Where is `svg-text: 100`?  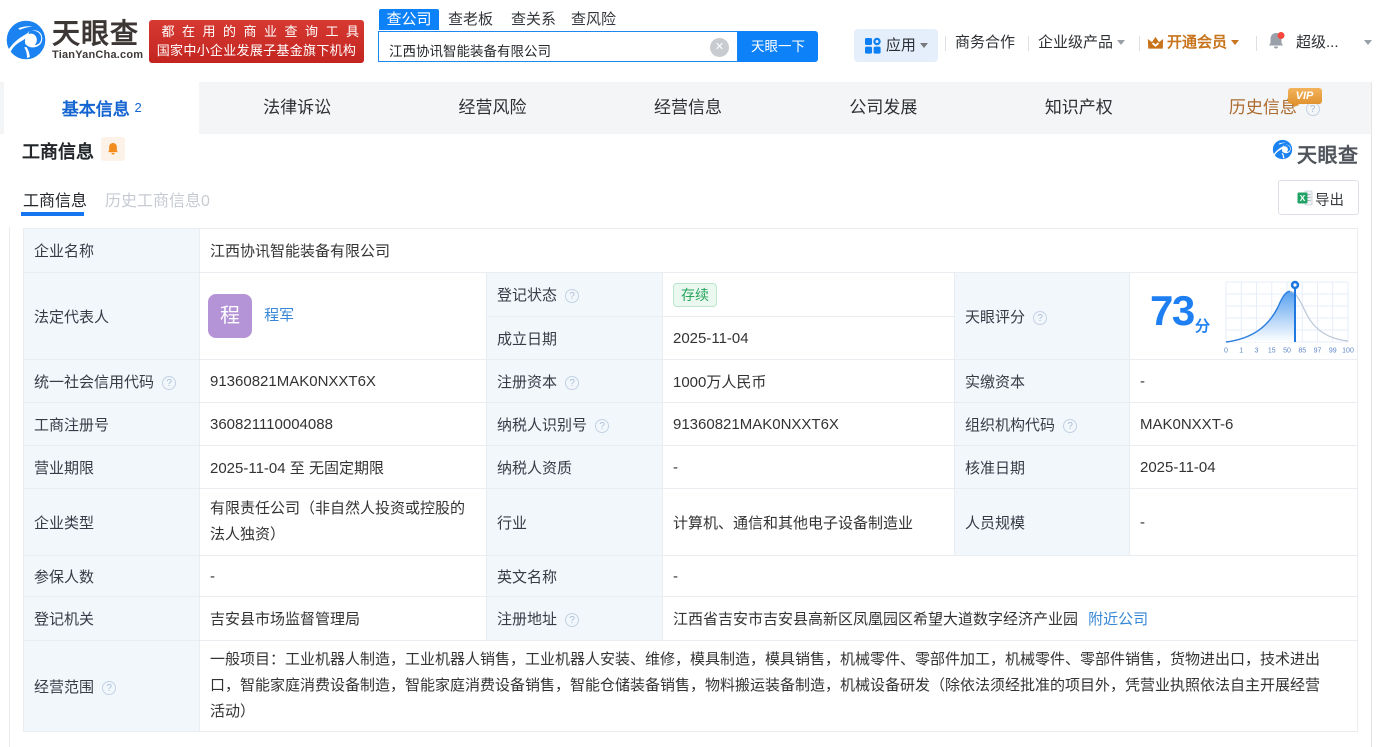 svg-text: 100 is located at coordinates (1348, 351).